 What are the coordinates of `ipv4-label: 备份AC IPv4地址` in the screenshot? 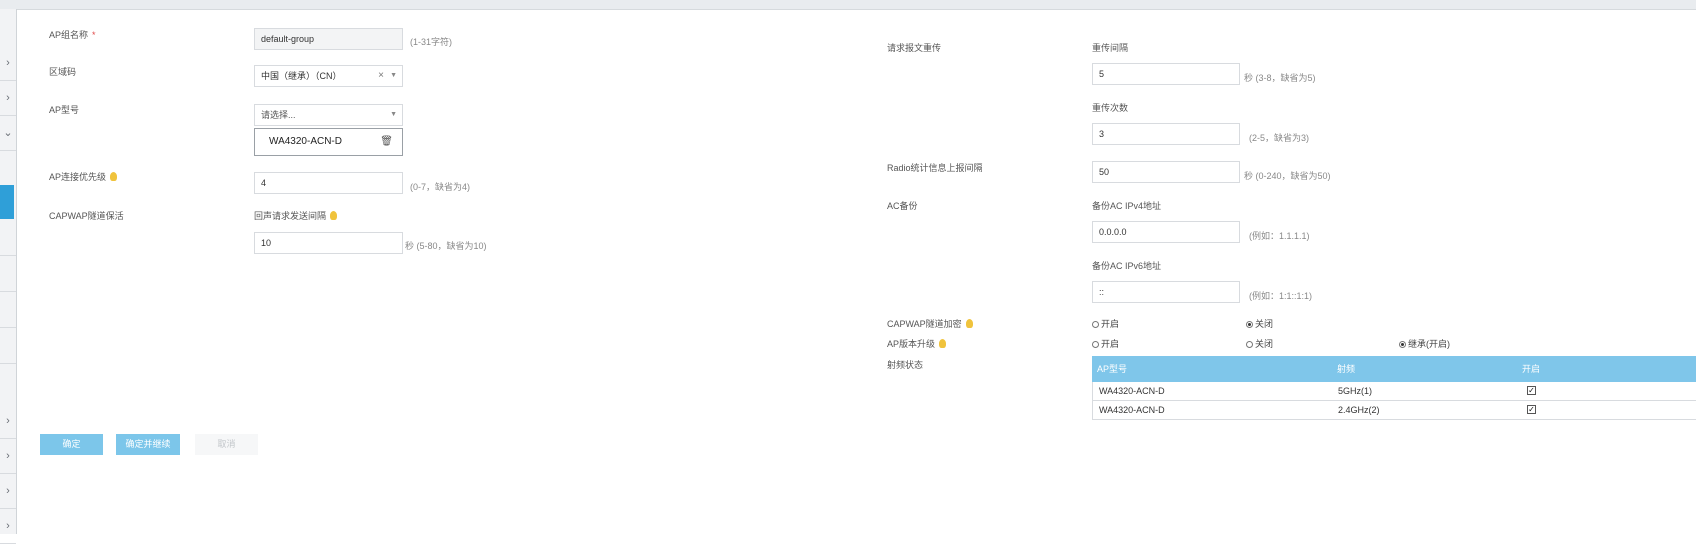 It's located at (1127, 206).